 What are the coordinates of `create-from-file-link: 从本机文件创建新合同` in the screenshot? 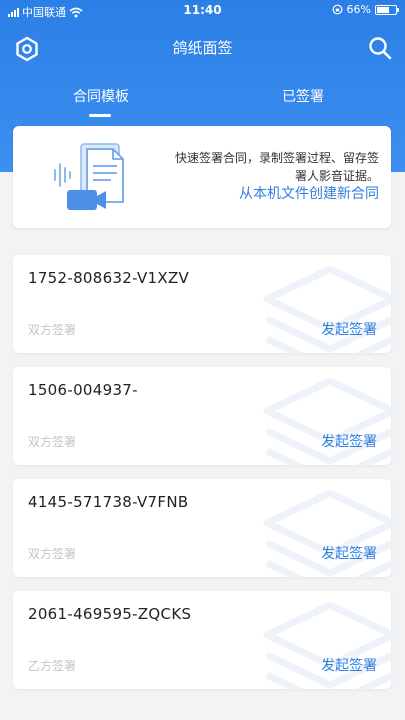 It's located at (309, 193).